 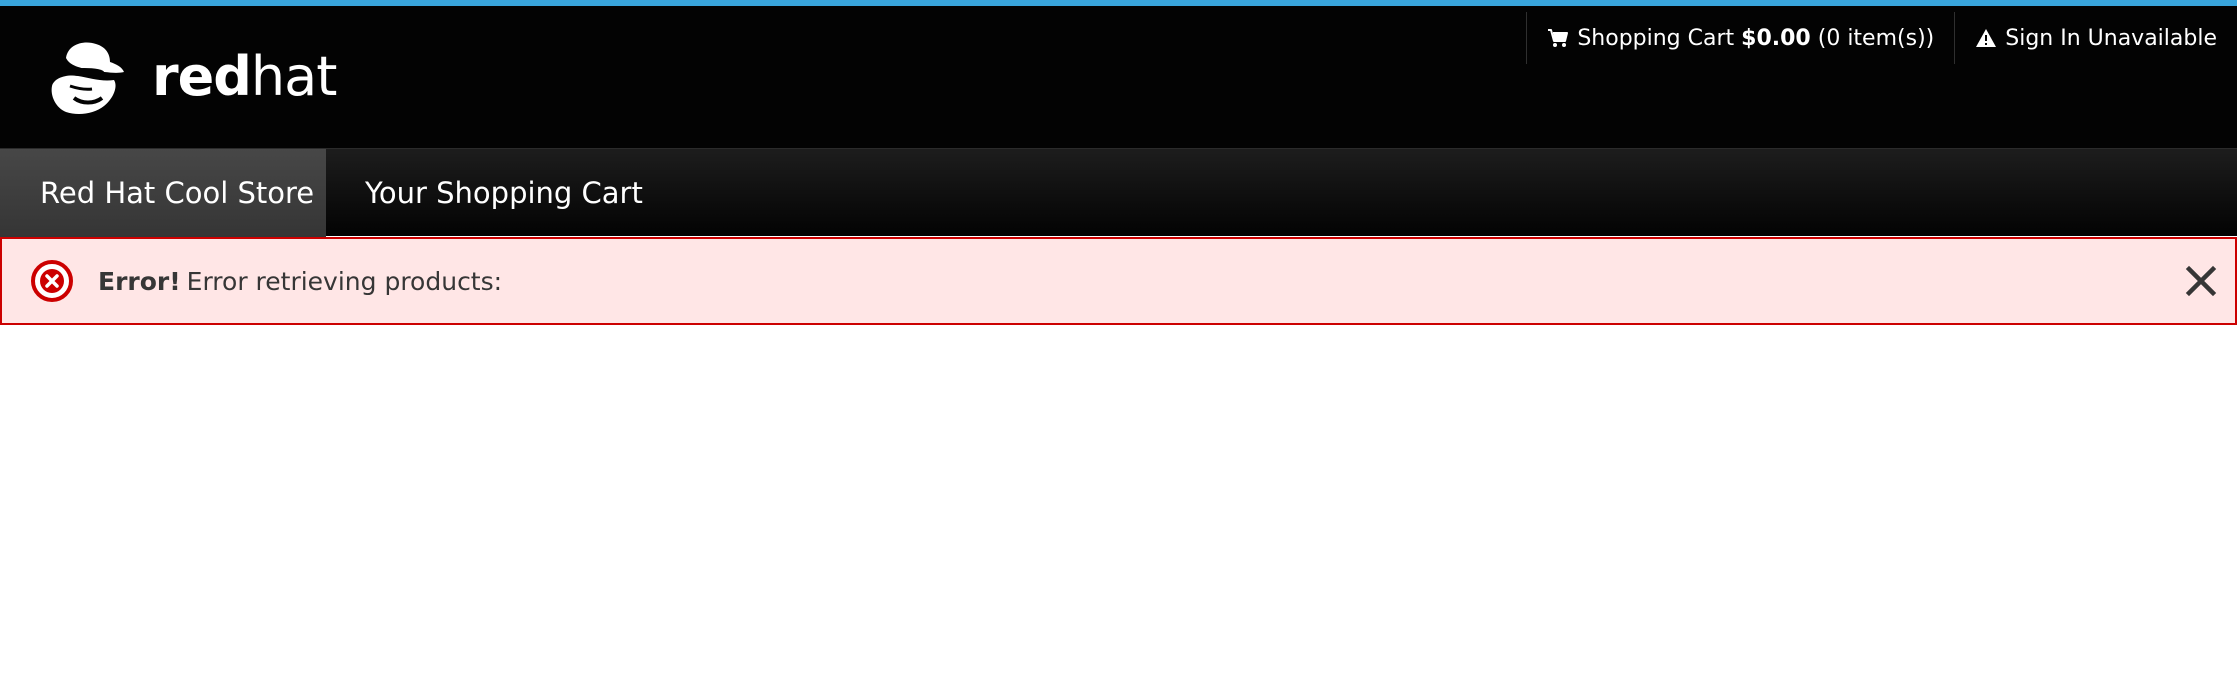 What do you see at coordinates (52, 281) in the screenshot?
I see `error-circle-icon` at bounding box center [52, 281].